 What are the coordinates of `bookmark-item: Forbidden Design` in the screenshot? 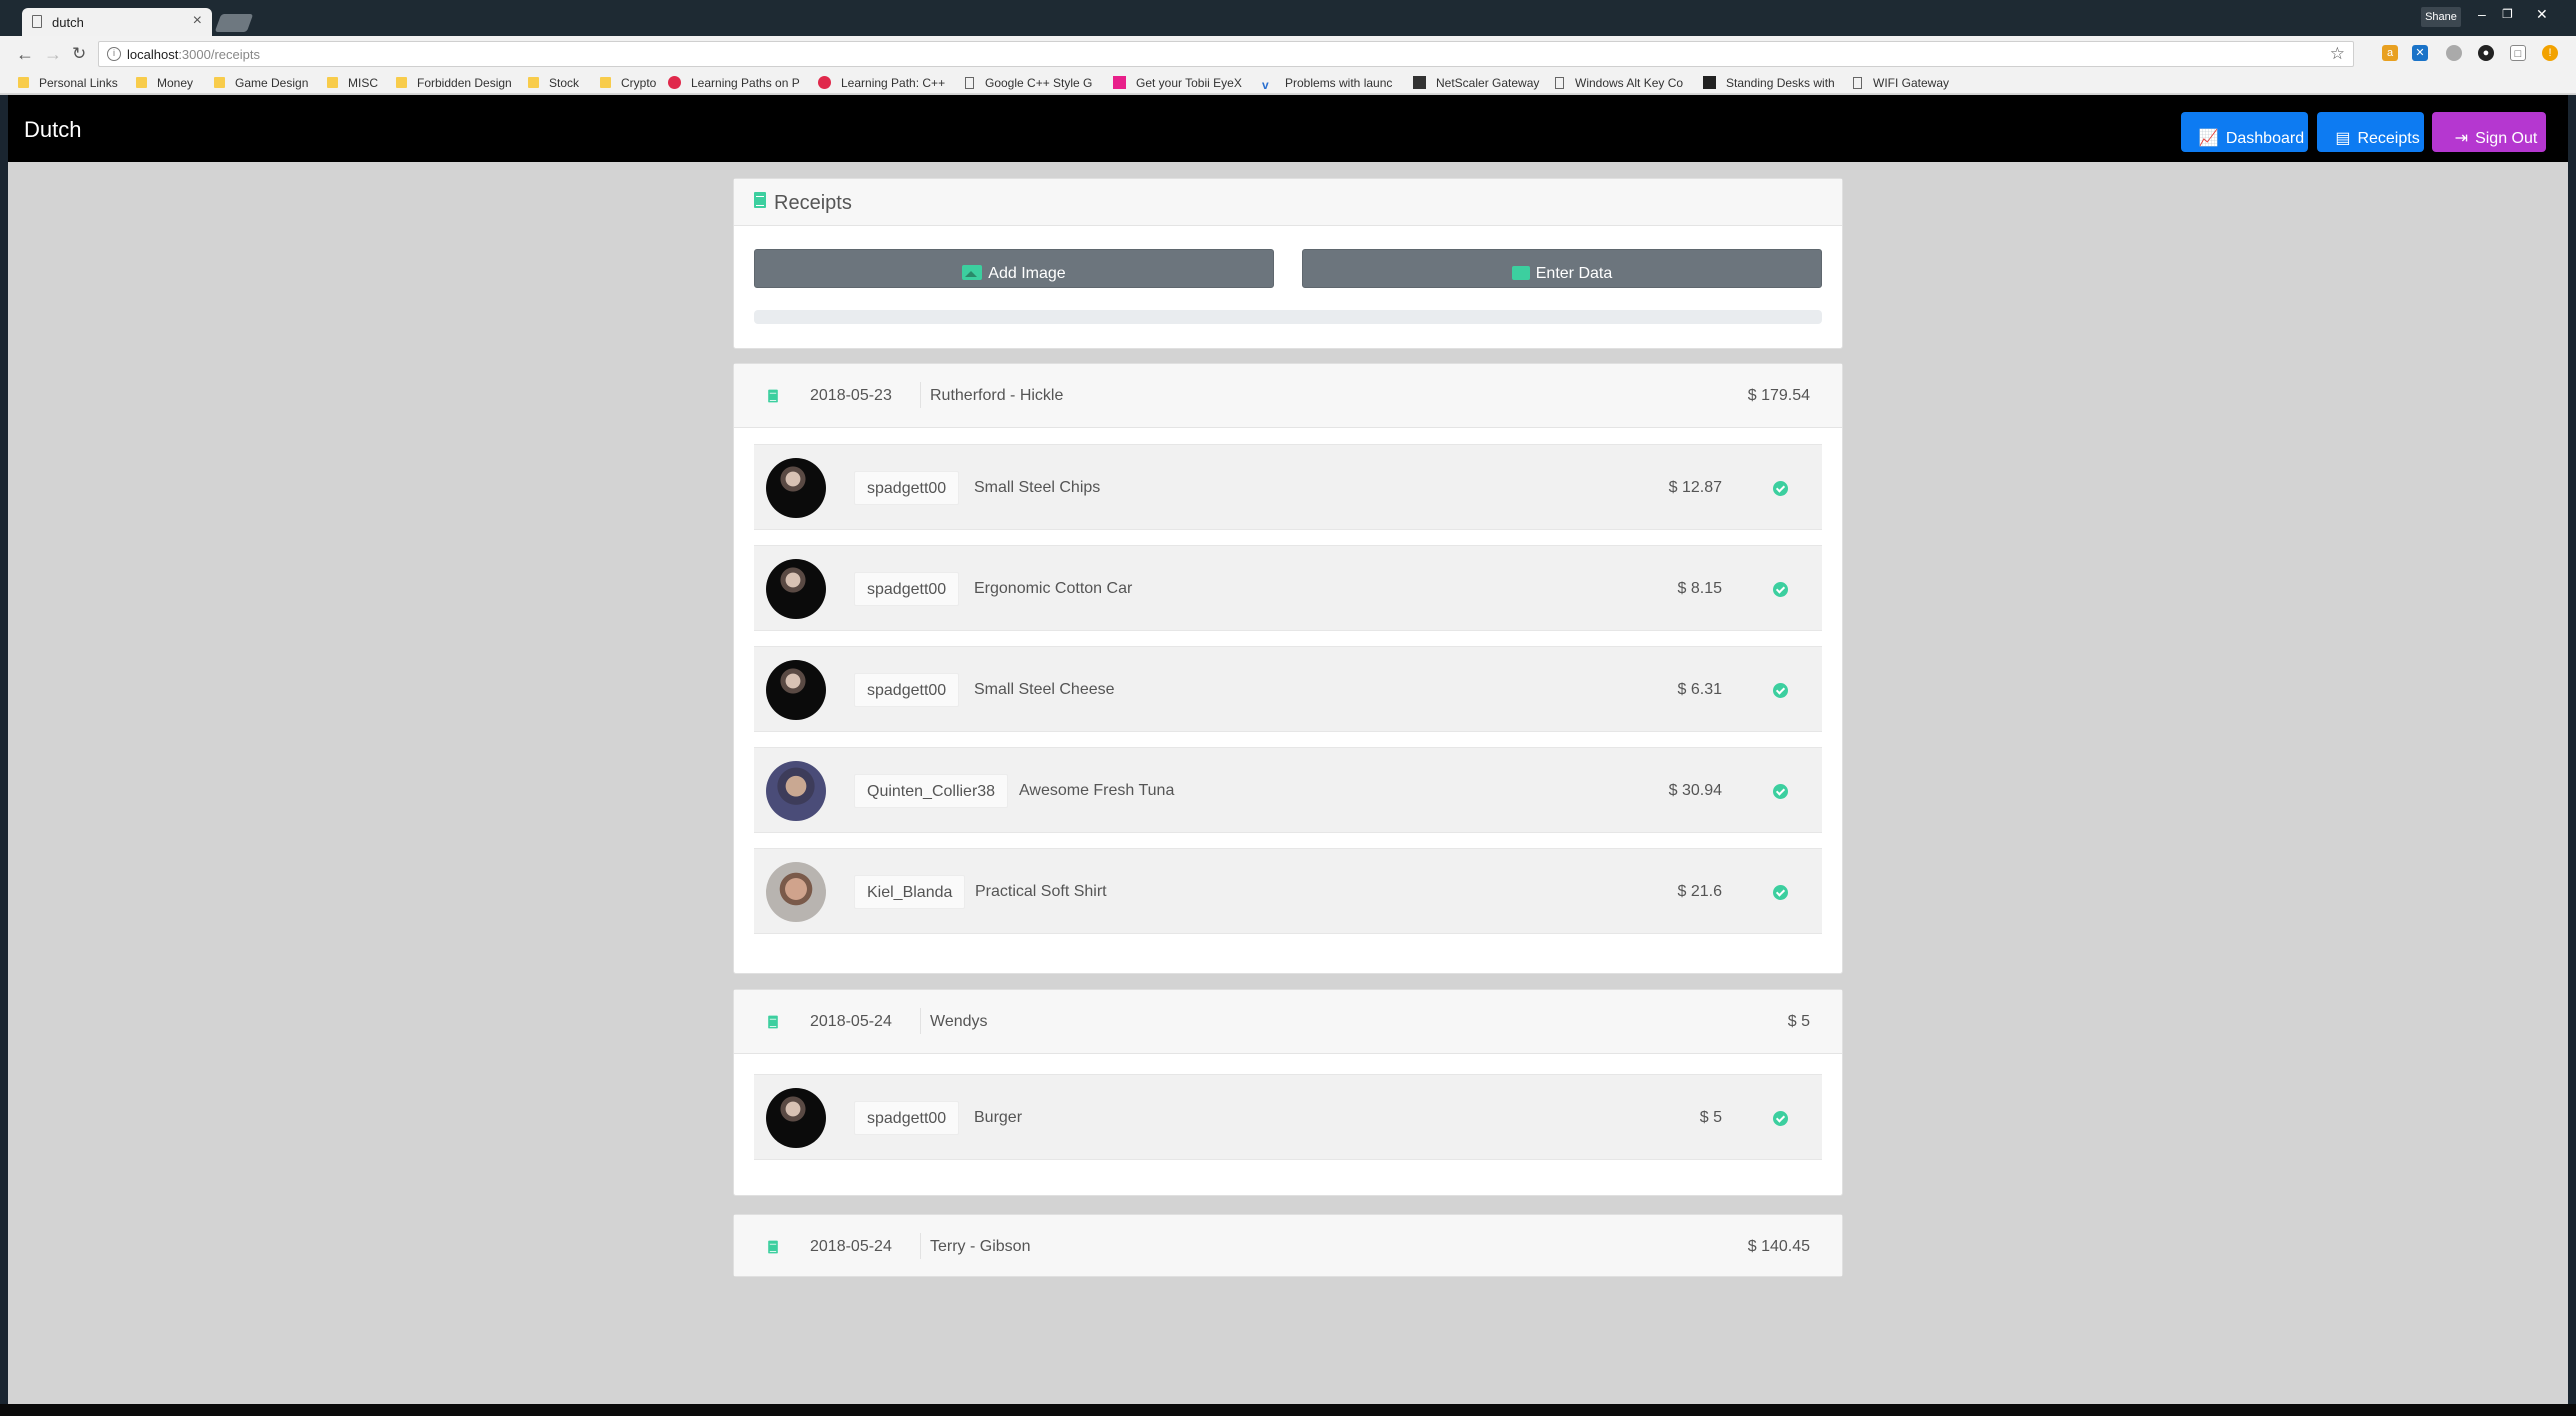 It's located at (454, 83).